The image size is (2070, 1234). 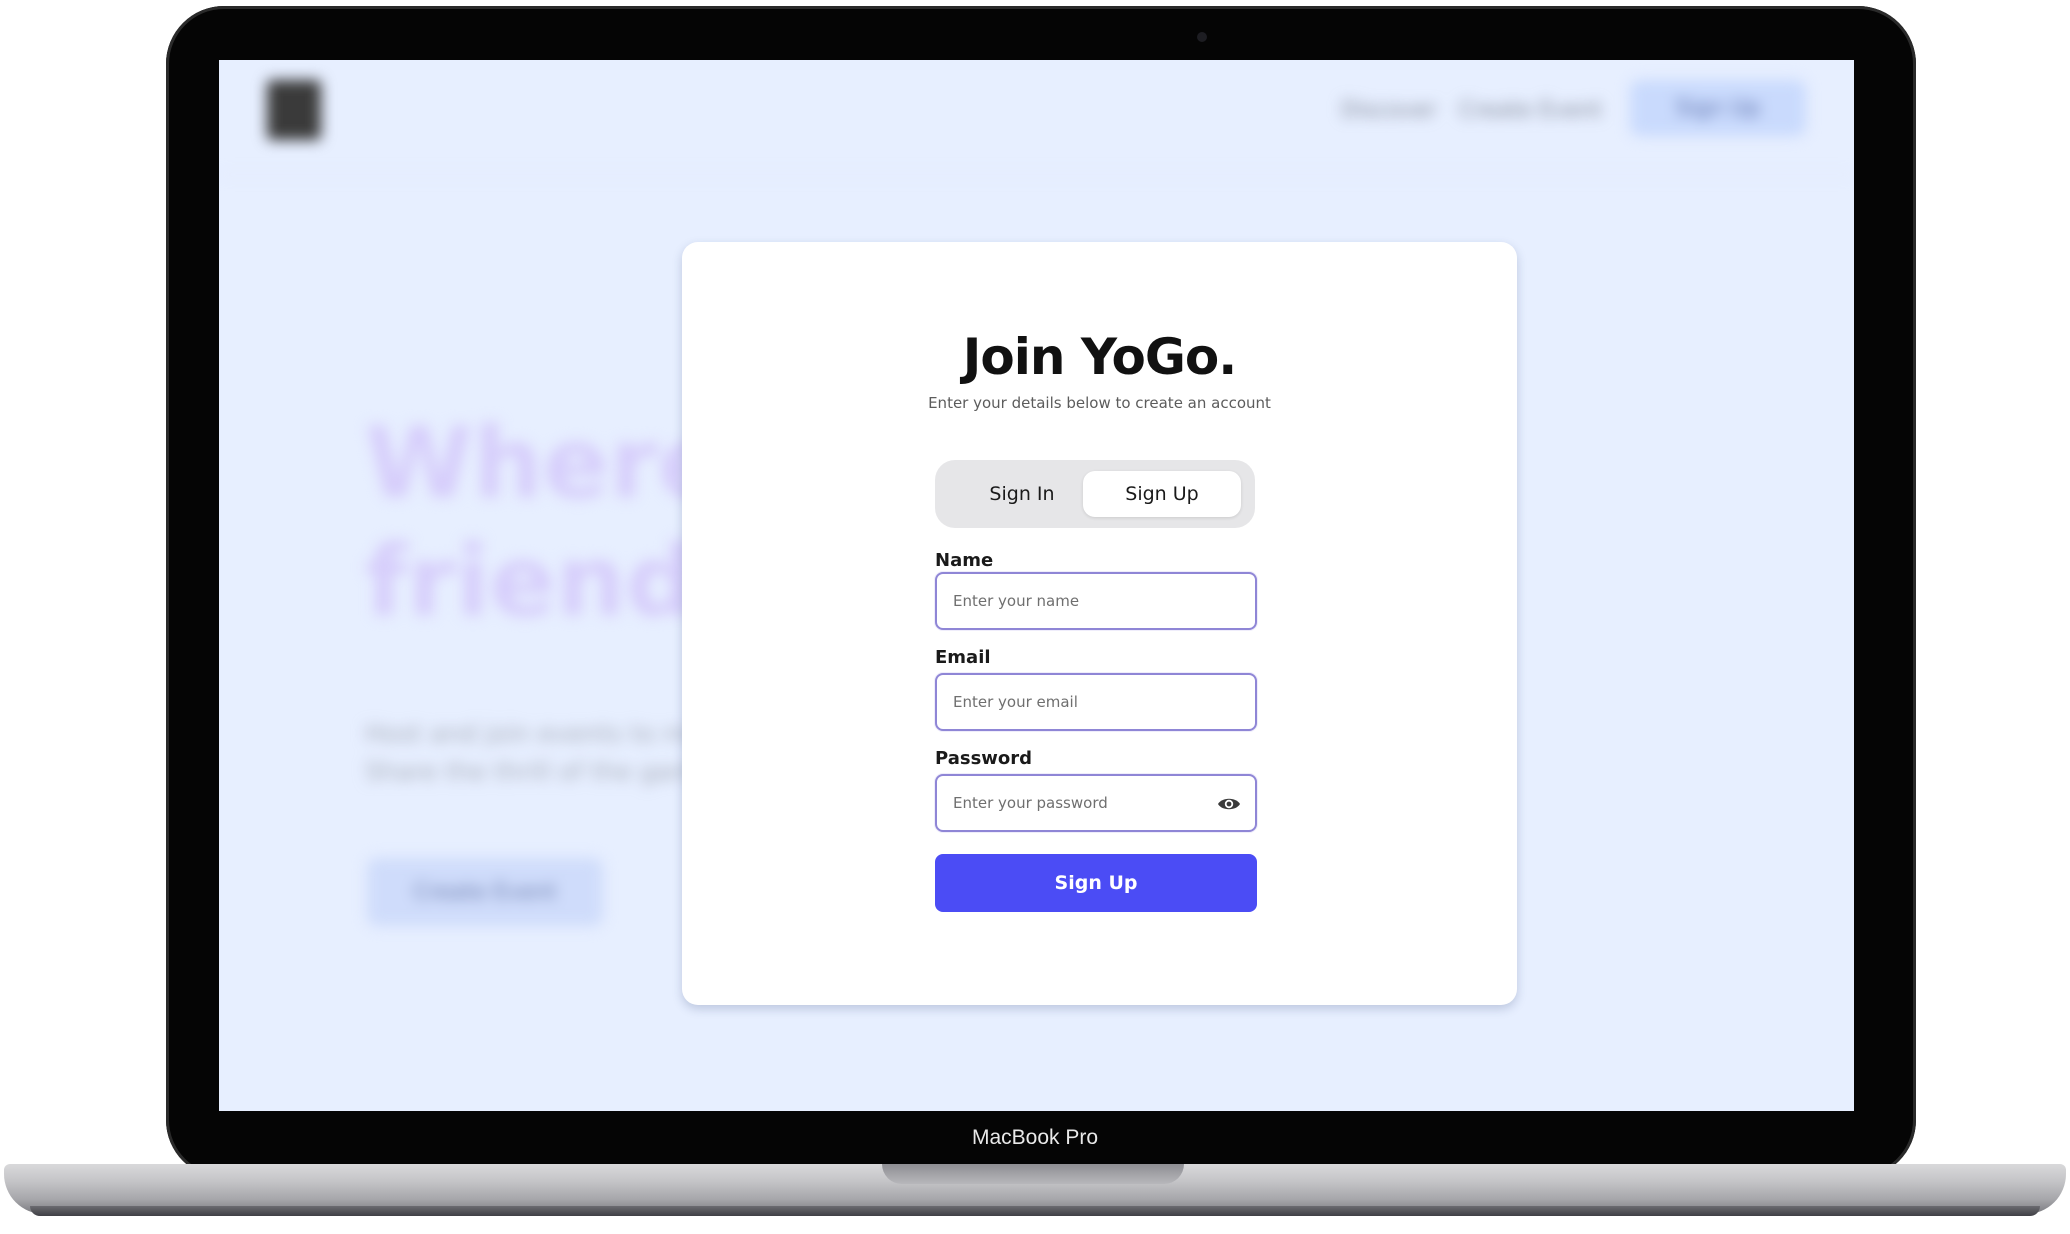 I want to click on name-field-box, so click(x=1096, y=601).